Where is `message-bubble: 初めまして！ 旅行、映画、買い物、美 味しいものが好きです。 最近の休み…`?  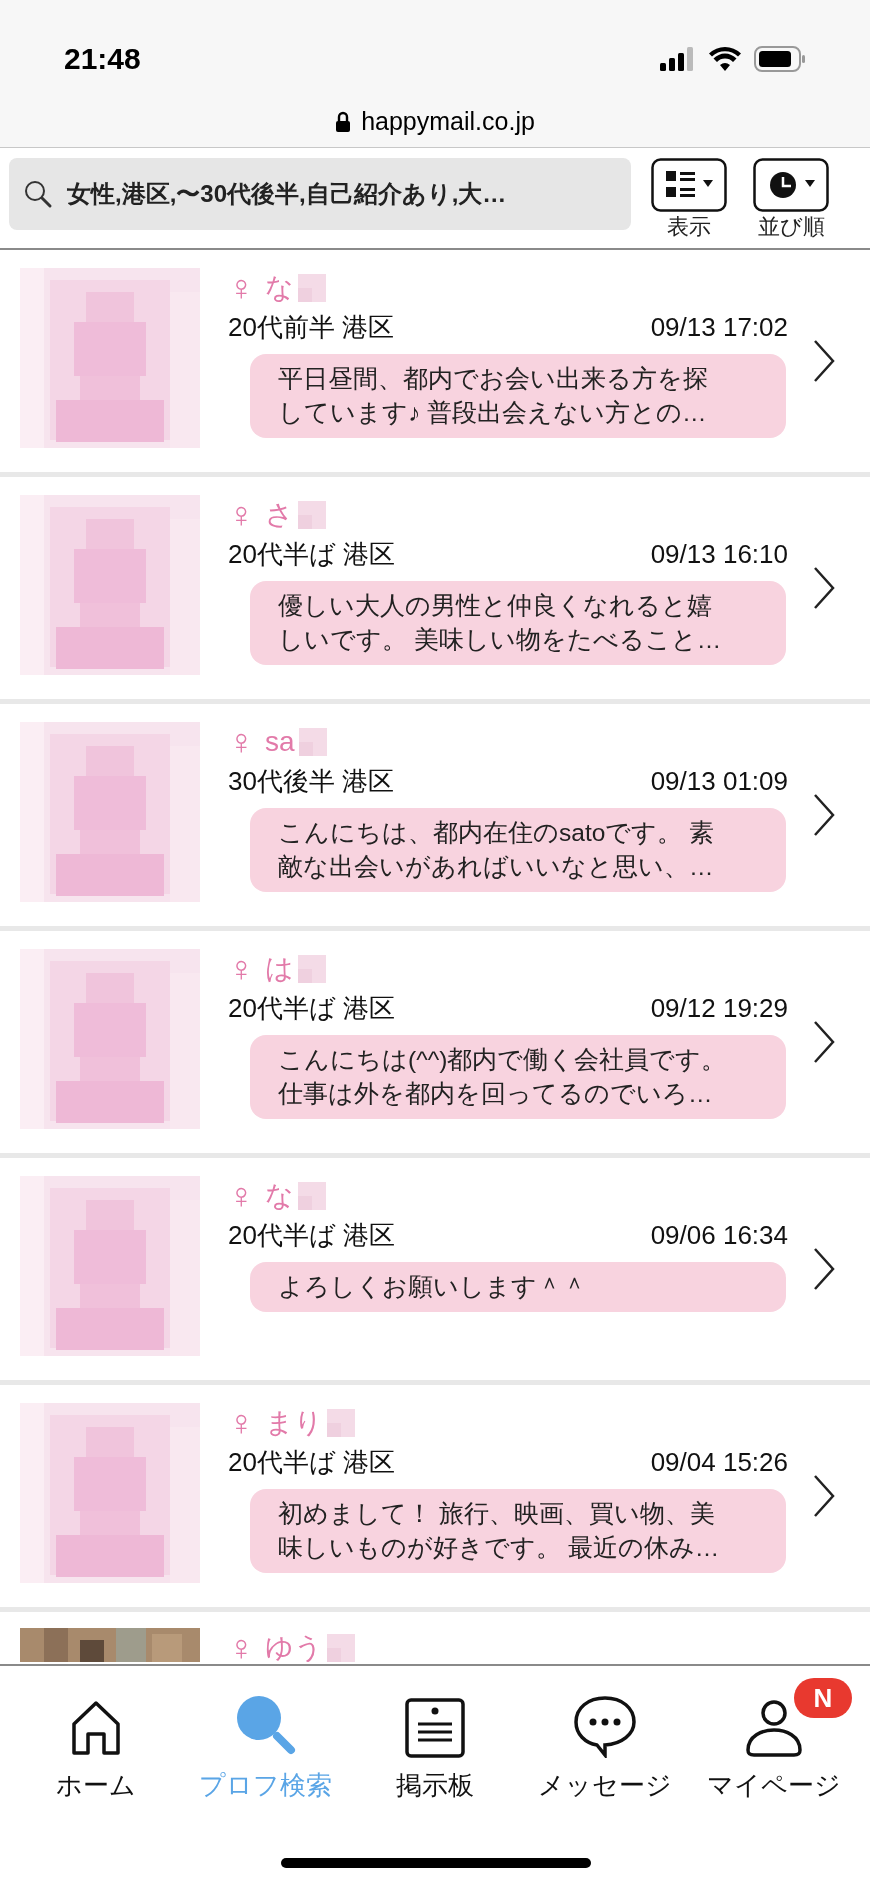 message-bubble: 初めまして！ 旅行、映画、買い物、美 味しいものが好きです。 最近の休み… is located at coordinates (518, 1531).